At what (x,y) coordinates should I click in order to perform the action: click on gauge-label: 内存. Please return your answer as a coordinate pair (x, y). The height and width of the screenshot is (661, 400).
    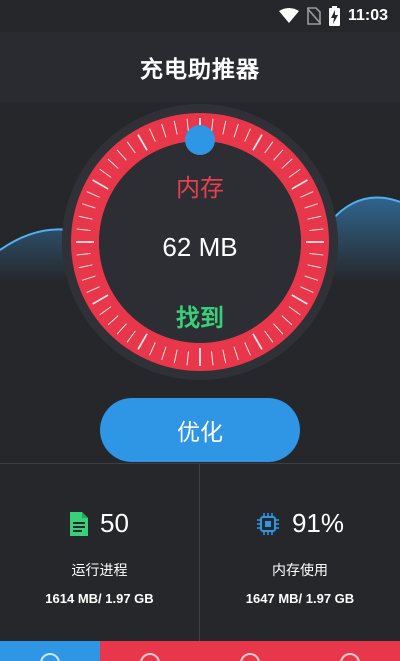
    Looking at the image, I should click on (200, 188).